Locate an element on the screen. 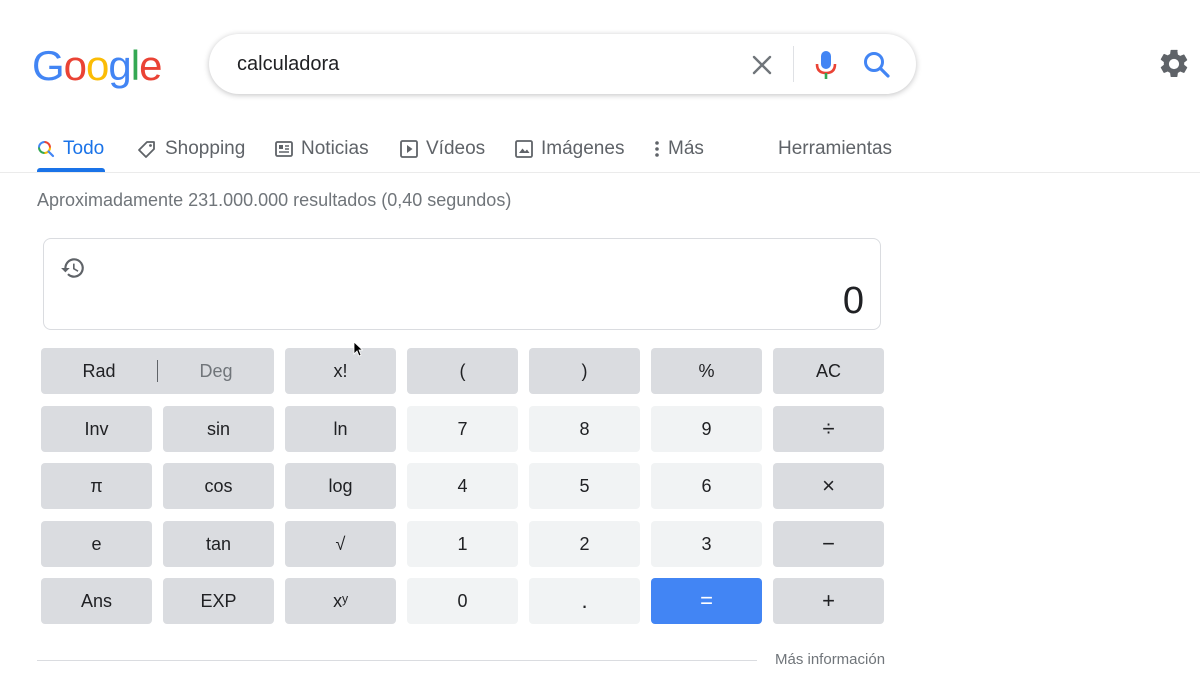  tab-label: Imágenes is located at coordinates (583, 148).